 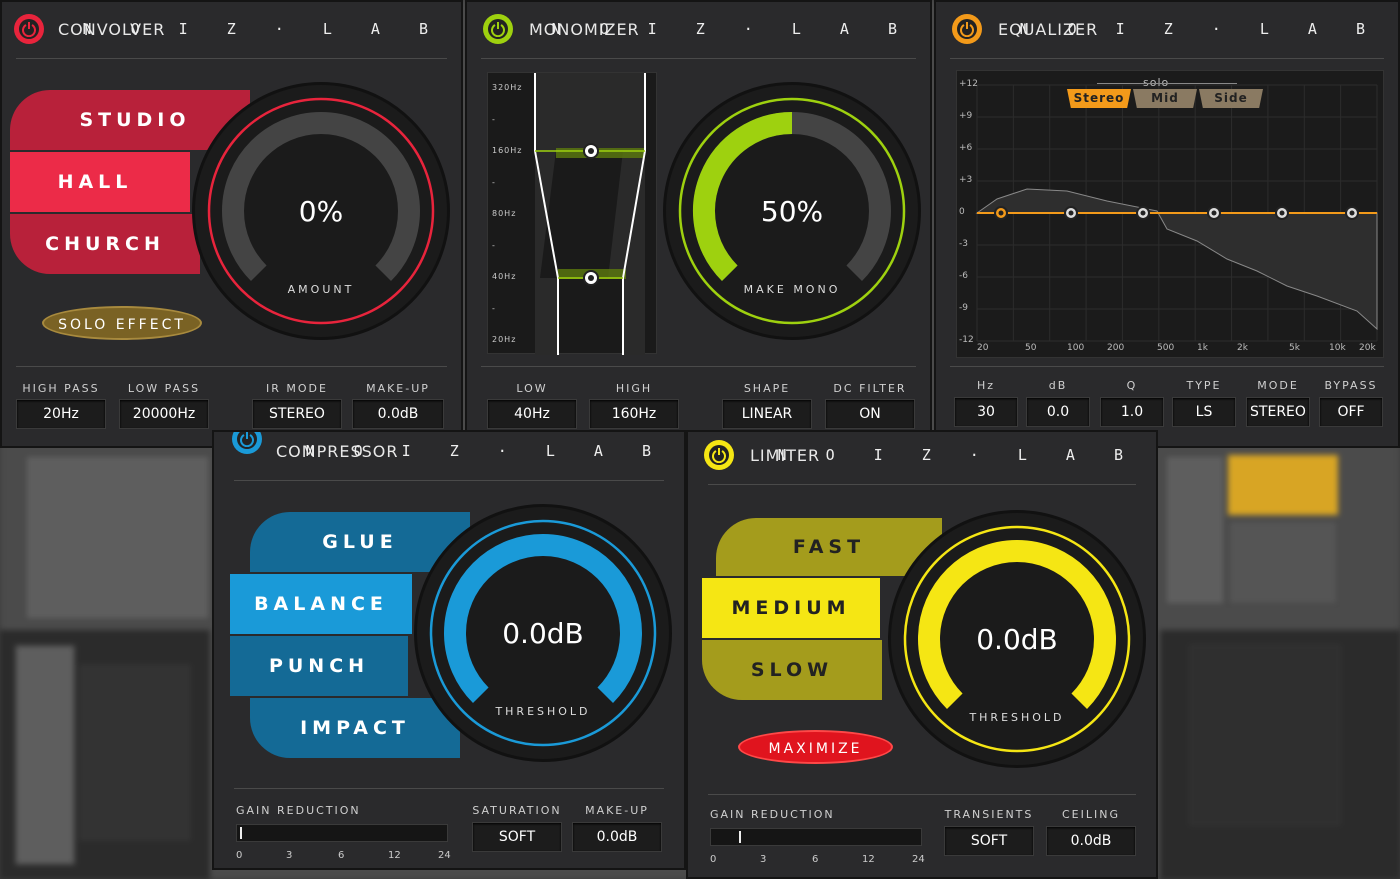 What do you see at coordinates (504, 213) in the screenshot?
I see `freq-label: 80Hz` at bounding box center [504, 213].